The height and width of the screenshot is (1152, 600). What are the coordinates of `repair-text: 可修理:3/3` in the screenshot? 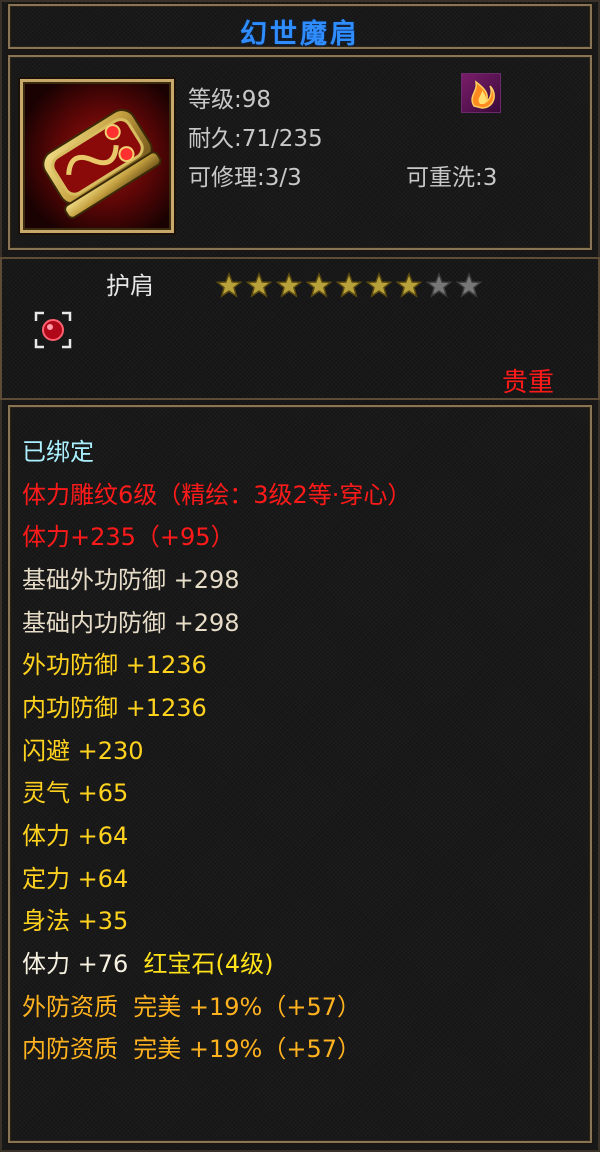 It's located at (245, 178).